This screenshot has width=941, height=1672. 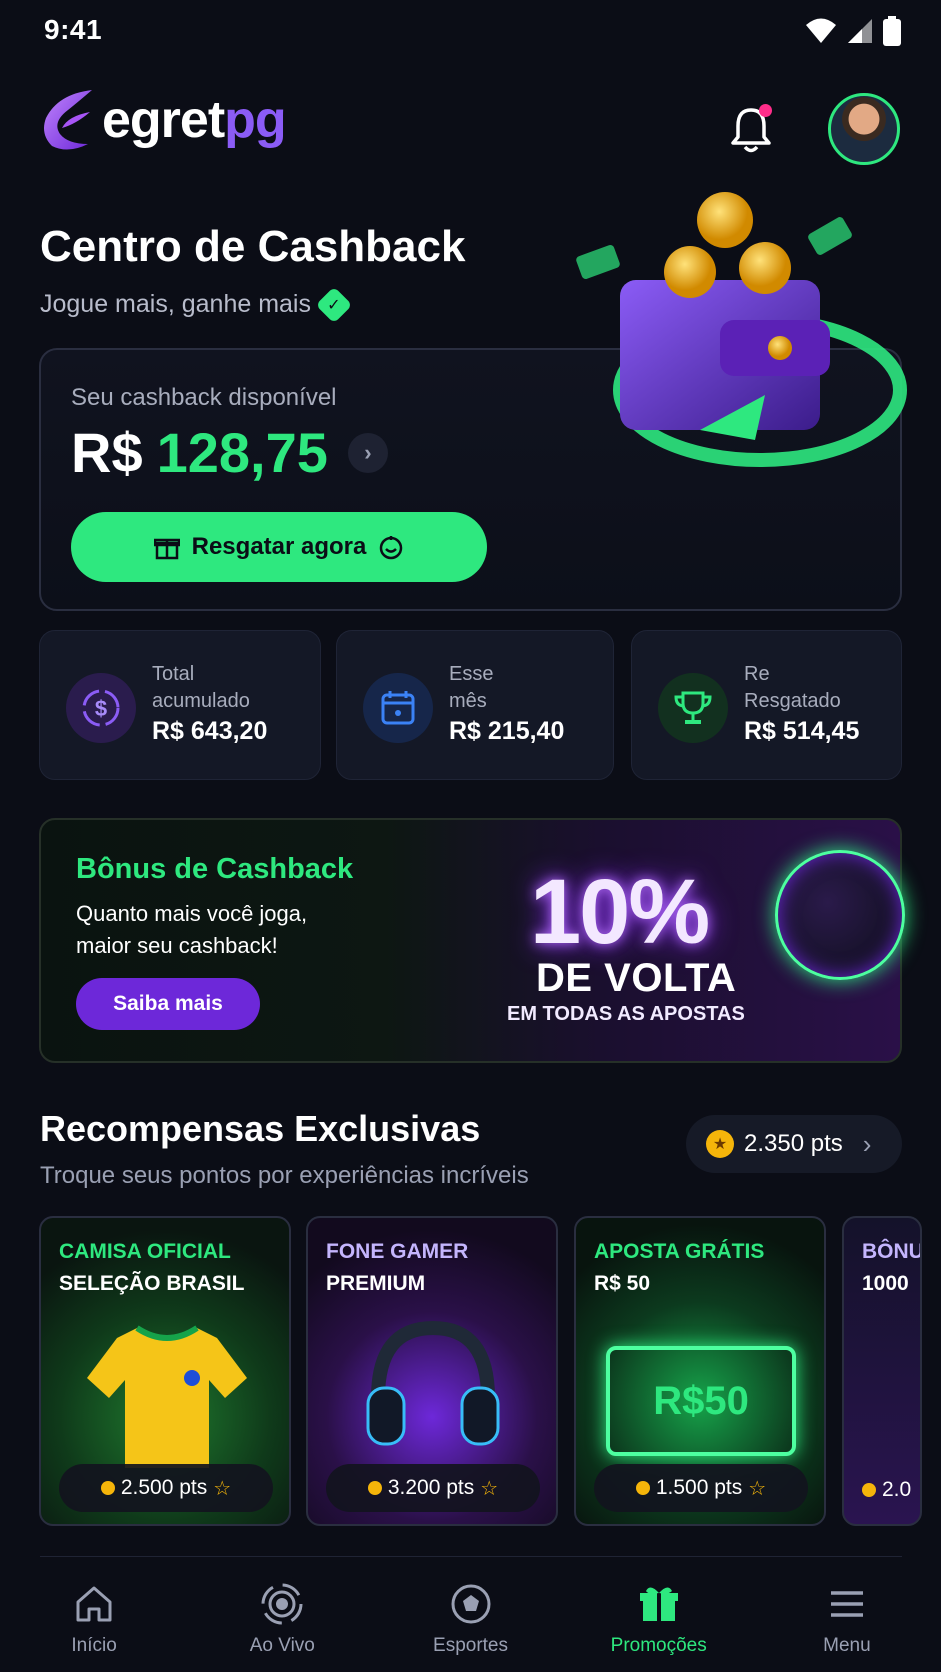 I want to click on nav-label: Ao Vivo, so click(x=282, y=1645).